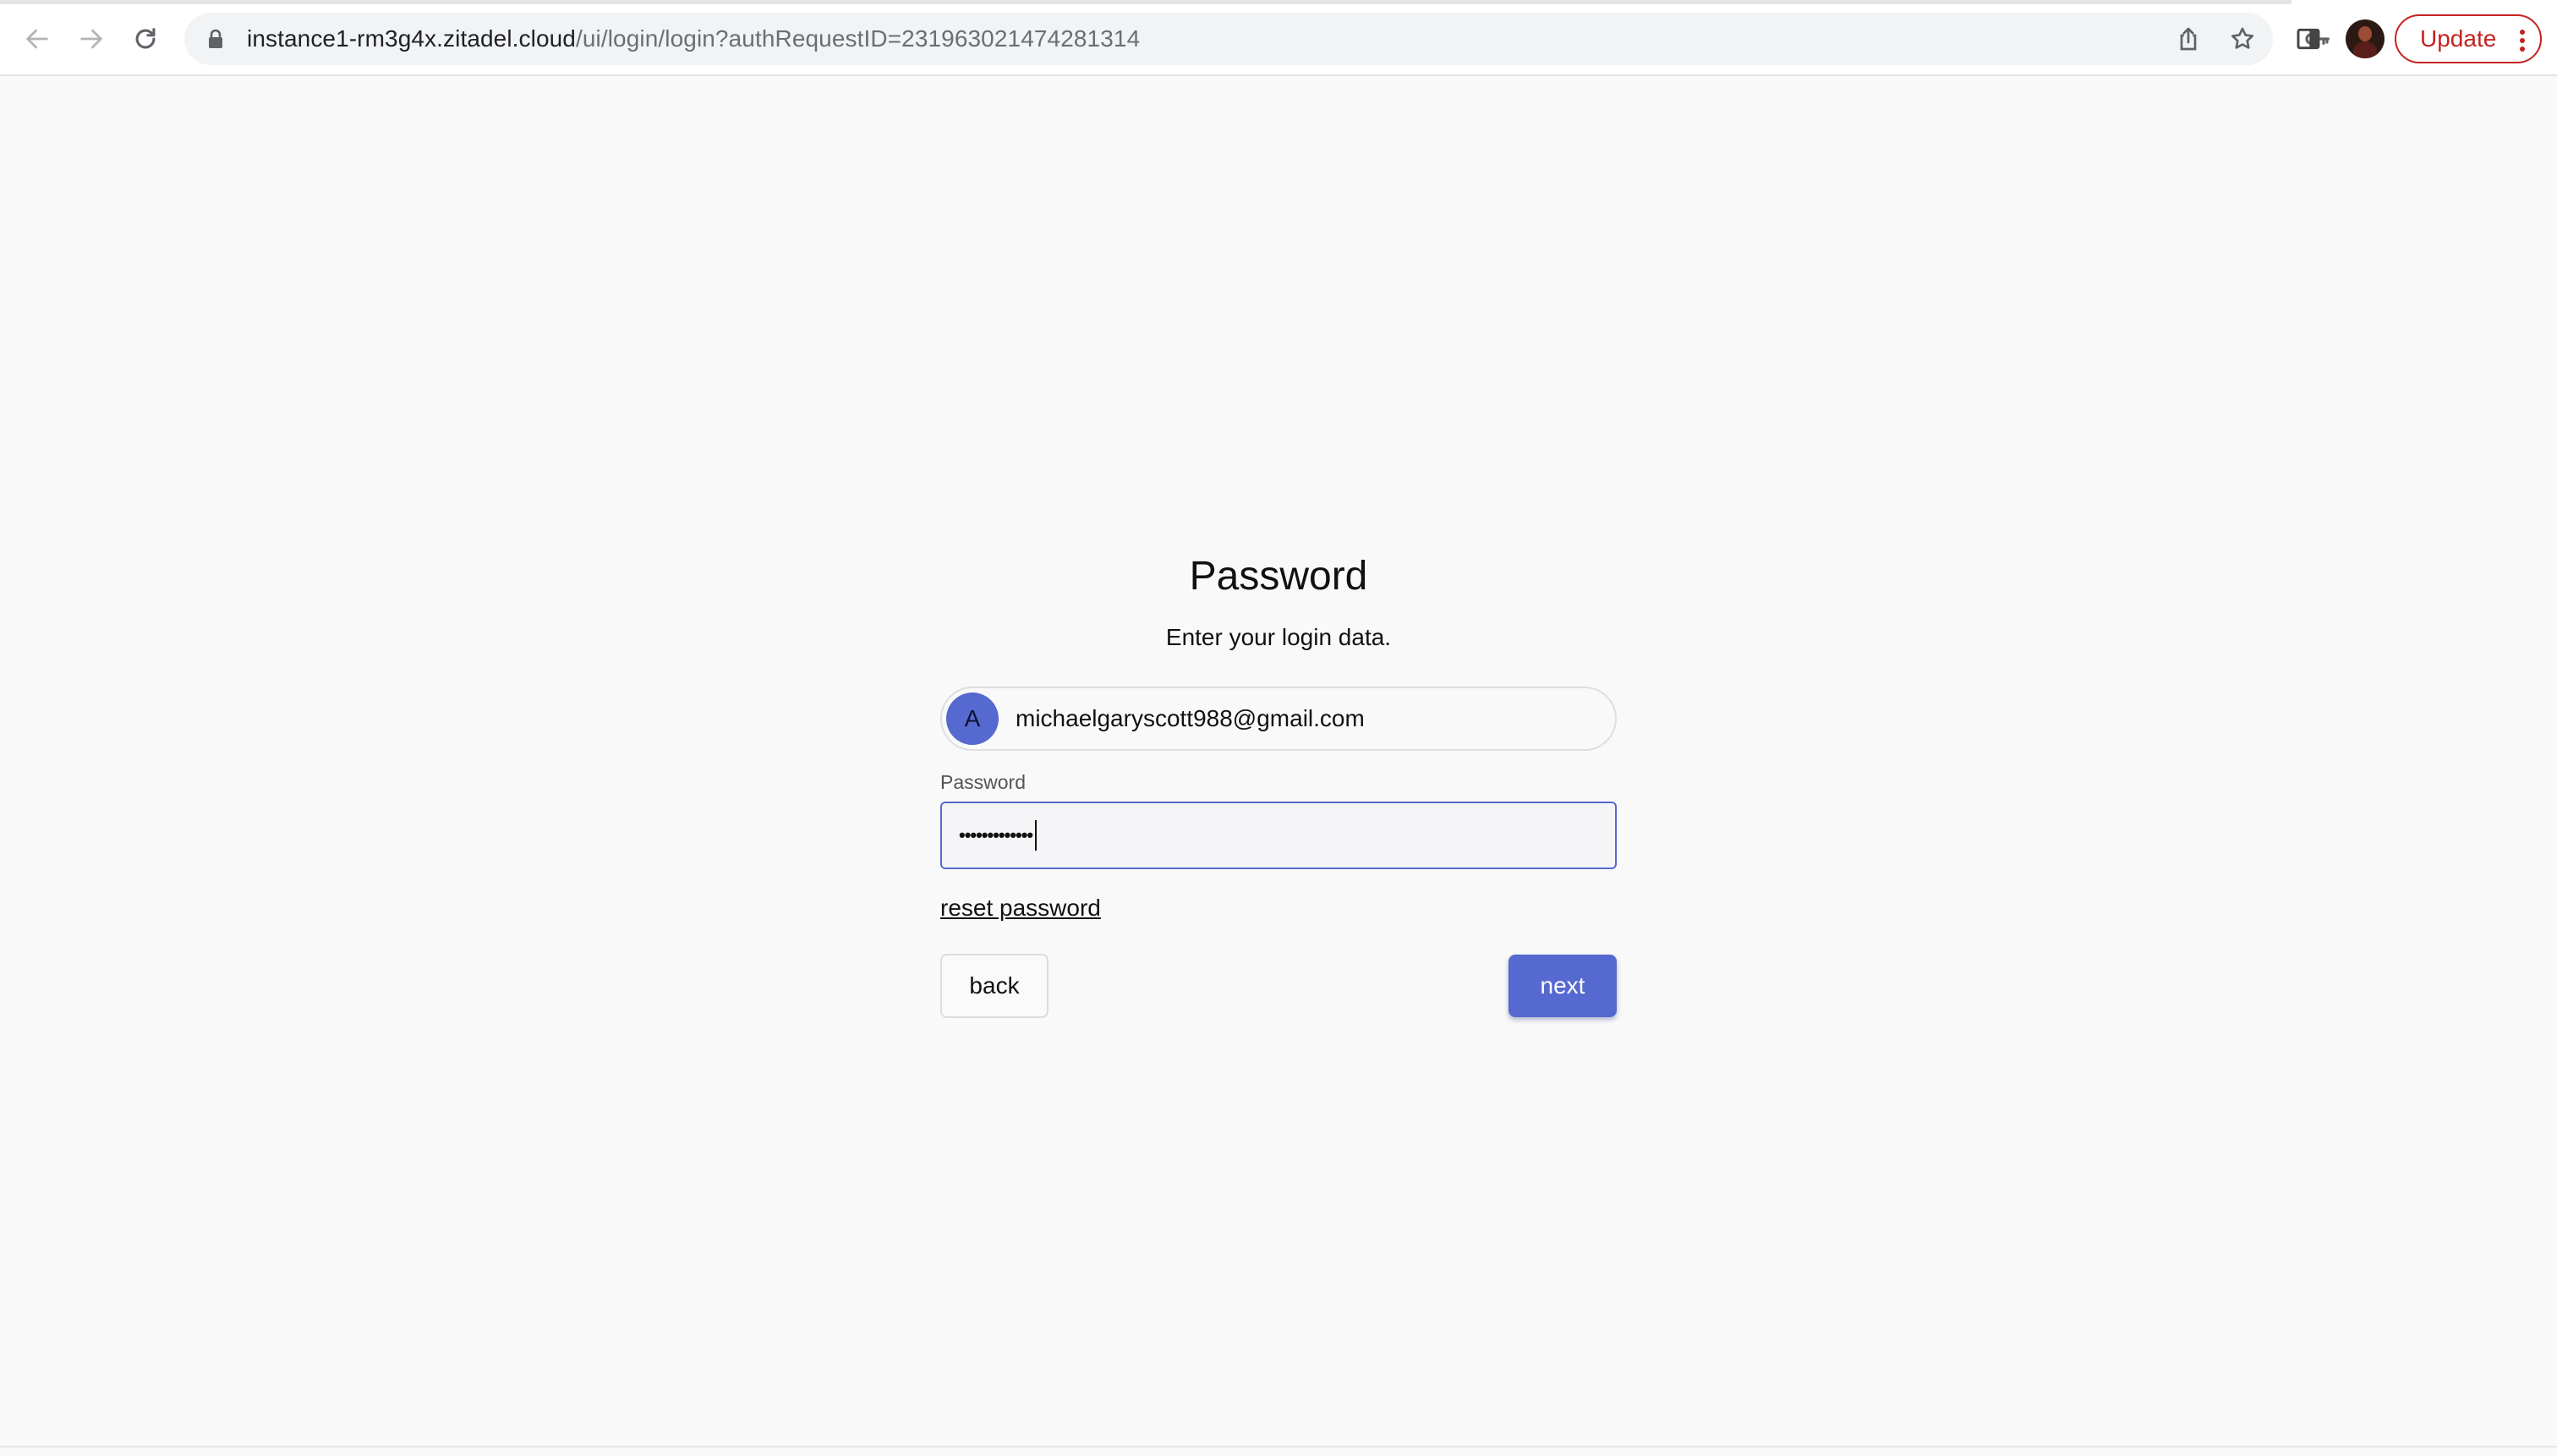 This screenshot has height=1456, width=2557. I want to click on update-button: Update, so click(2468, 38).